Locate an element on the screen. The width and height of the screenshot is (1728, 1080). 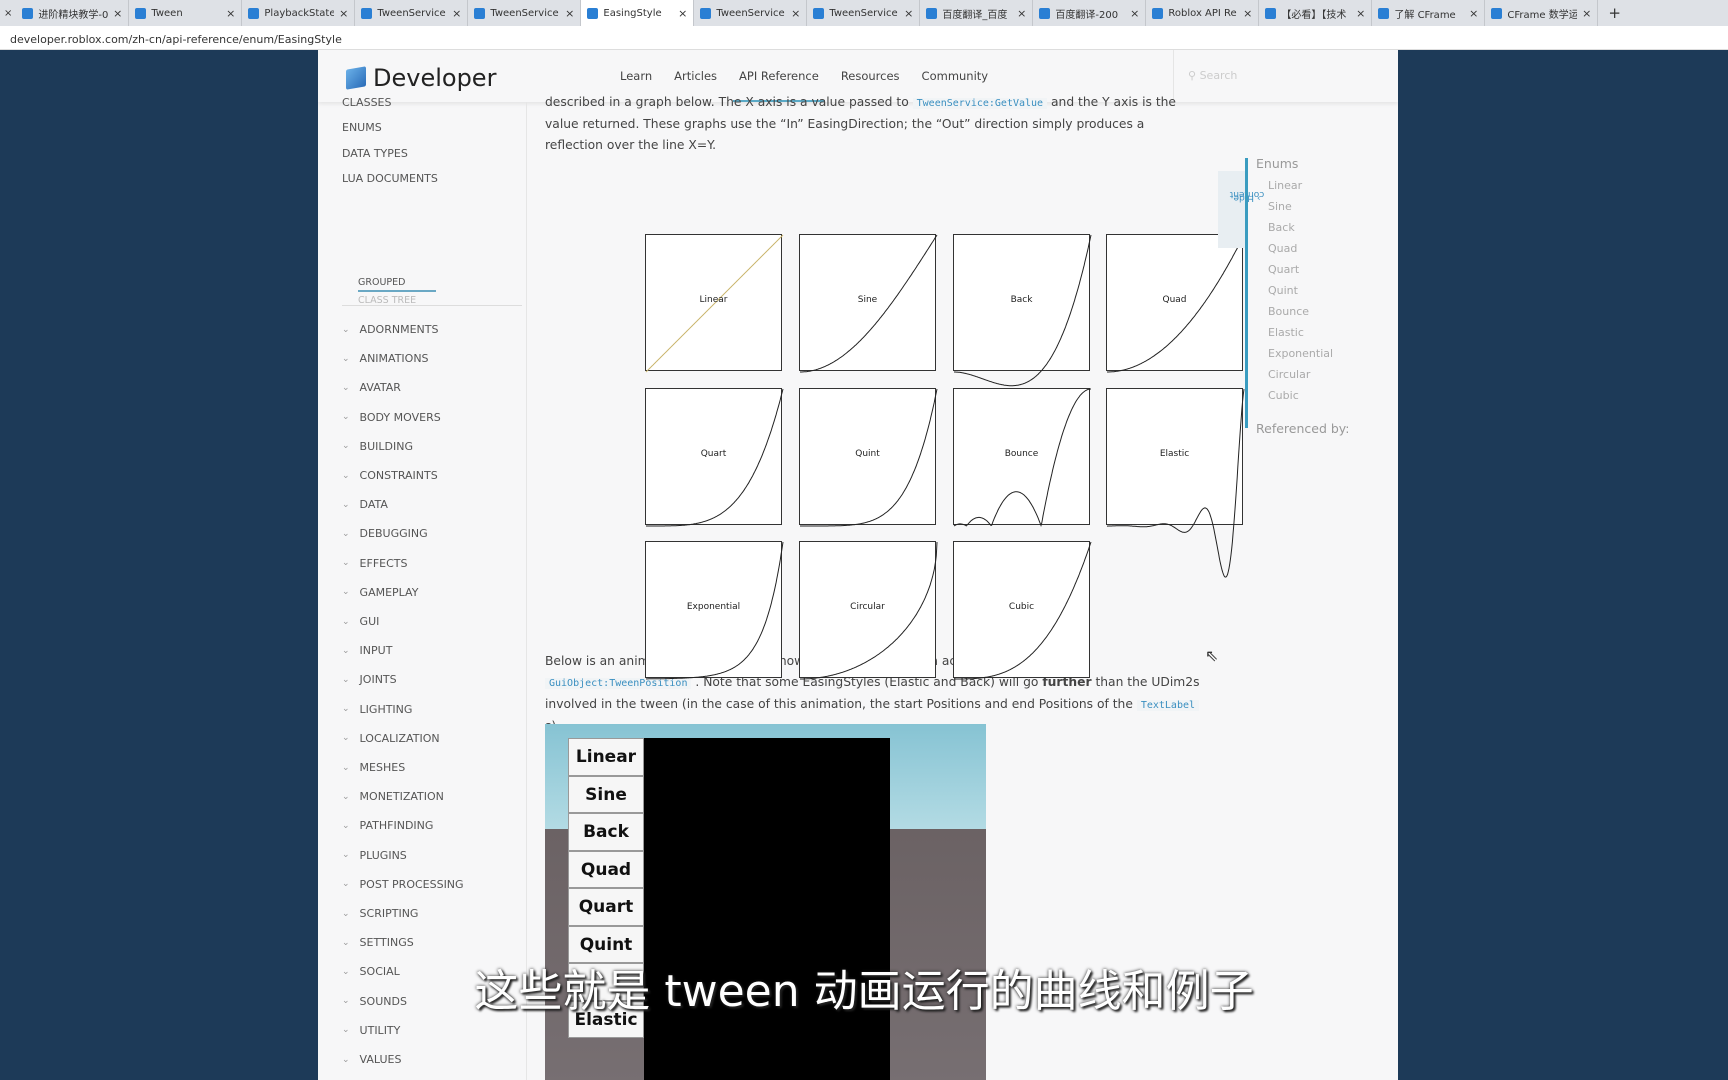
sidebar-group: ⌄ SETTINGS is located at coordinates (378, 942).